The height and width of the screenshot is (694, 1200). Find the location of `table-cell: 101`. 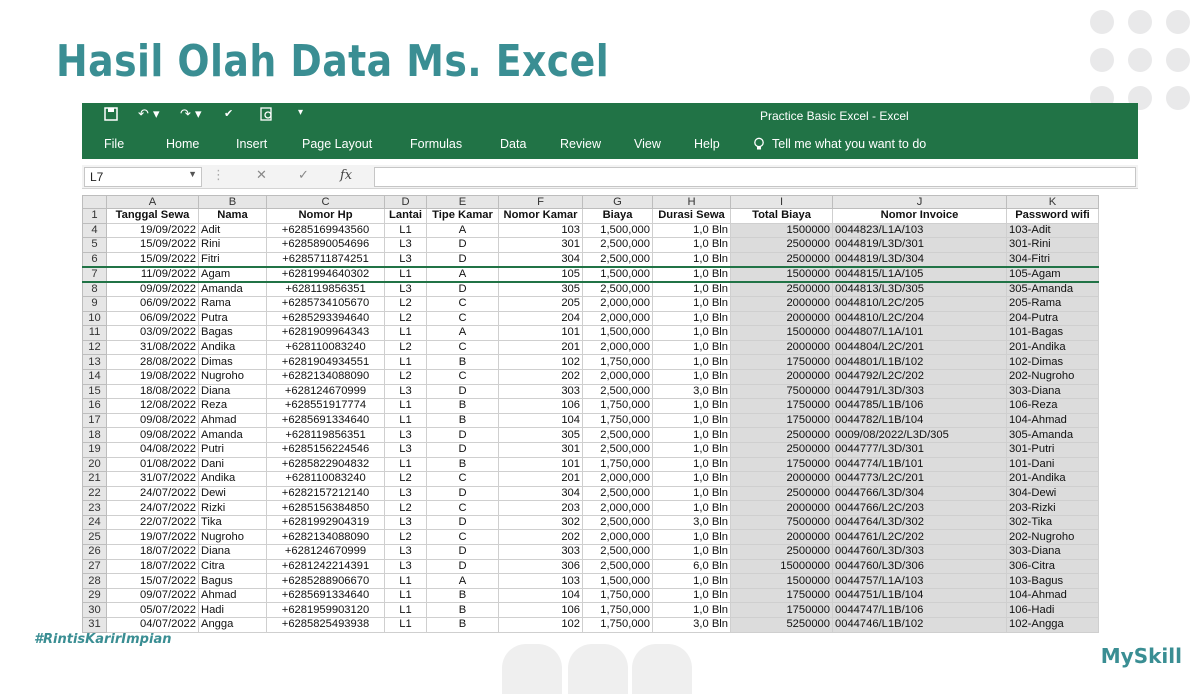

table-cell: 101 is located at coordinates (540, 464).